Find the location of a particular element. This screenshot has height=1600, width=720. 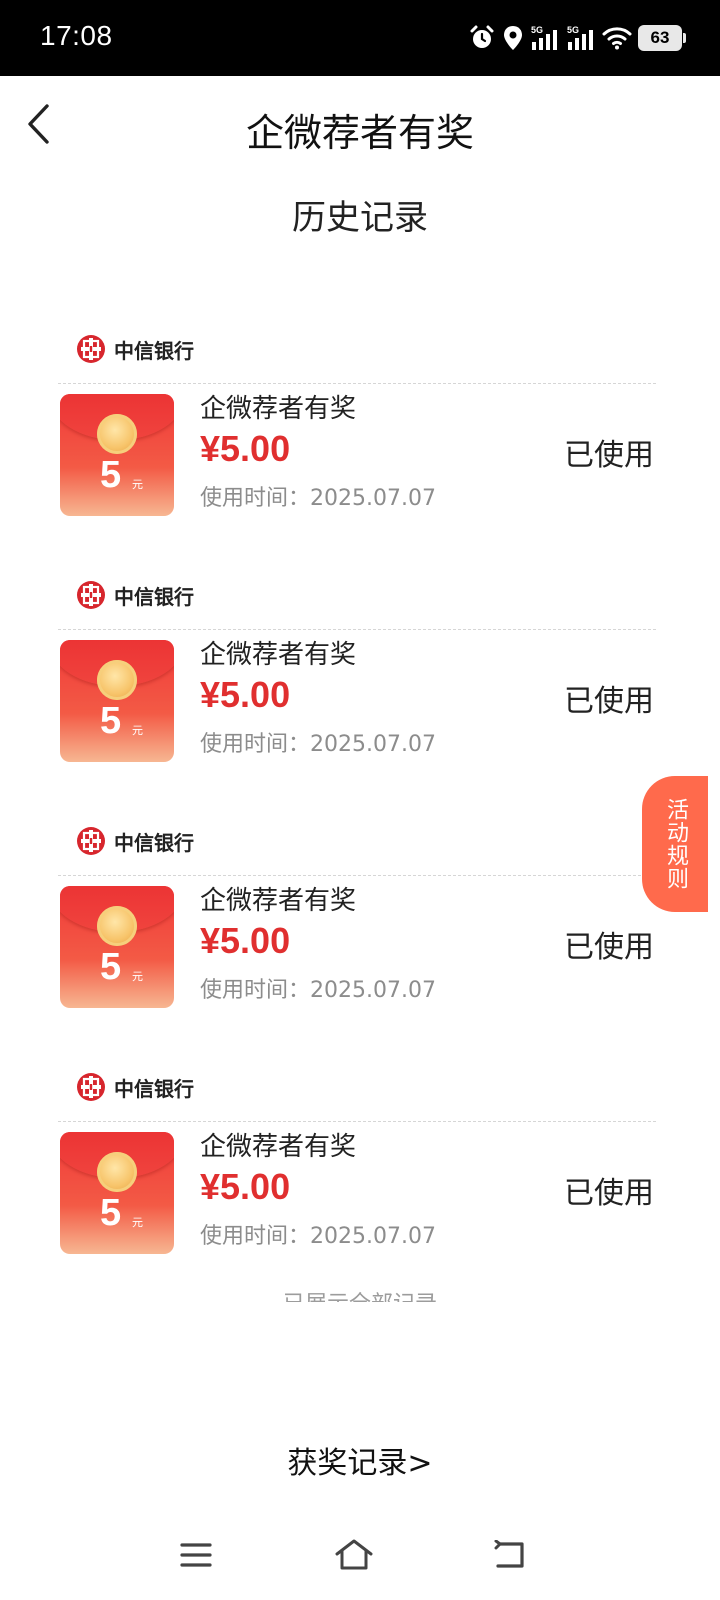

menu-icon is located at coordinates (196, 1555).